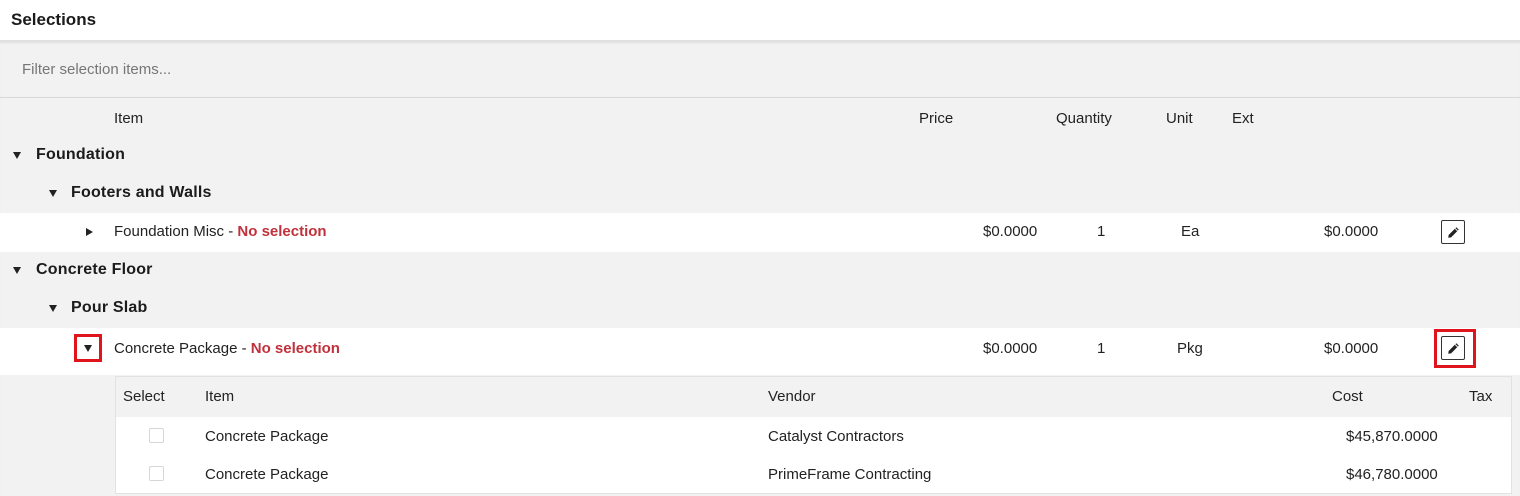 The image size is (1520, 496). Describe the element at coordinates (792, 396) in the screenshot. I see `options-header-vendor: Vendor` at that location.